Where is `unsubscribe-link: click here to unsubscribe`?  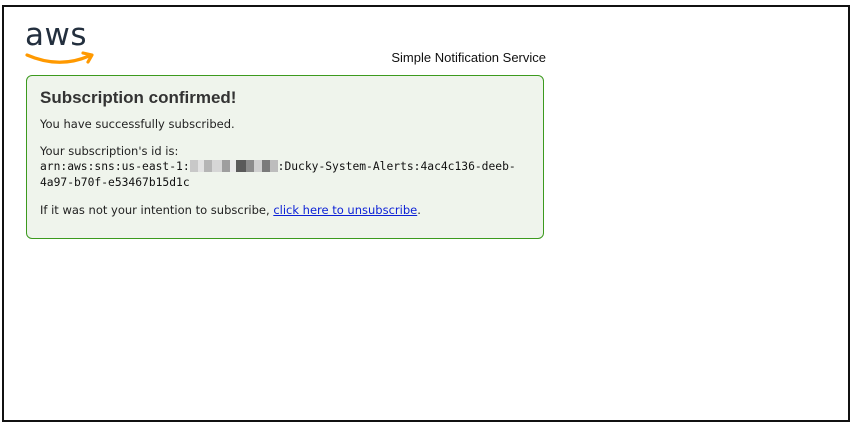
unsubscribe-link: click here to unsubscribe is located at coordinates (345, 210).